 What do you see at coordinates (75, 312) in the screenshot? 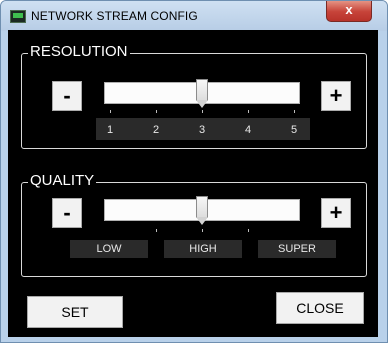
I see `set-button: SET` at bounding box center [75, 312].